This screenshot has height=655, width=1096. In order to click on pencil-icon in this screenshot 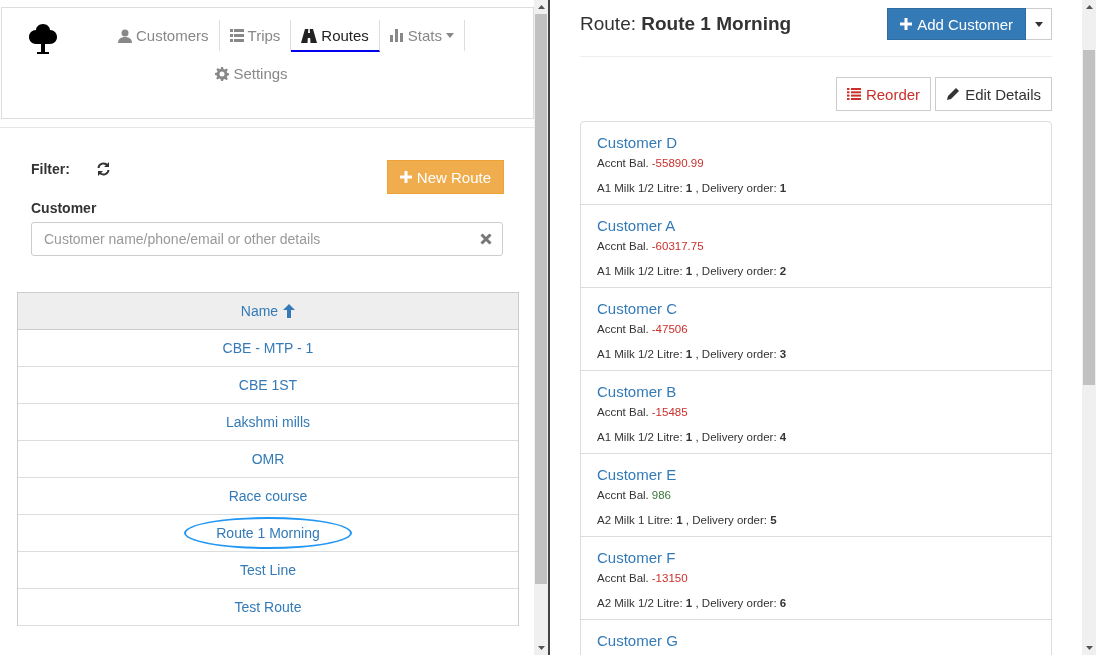, I will do `click(953, 94)`.